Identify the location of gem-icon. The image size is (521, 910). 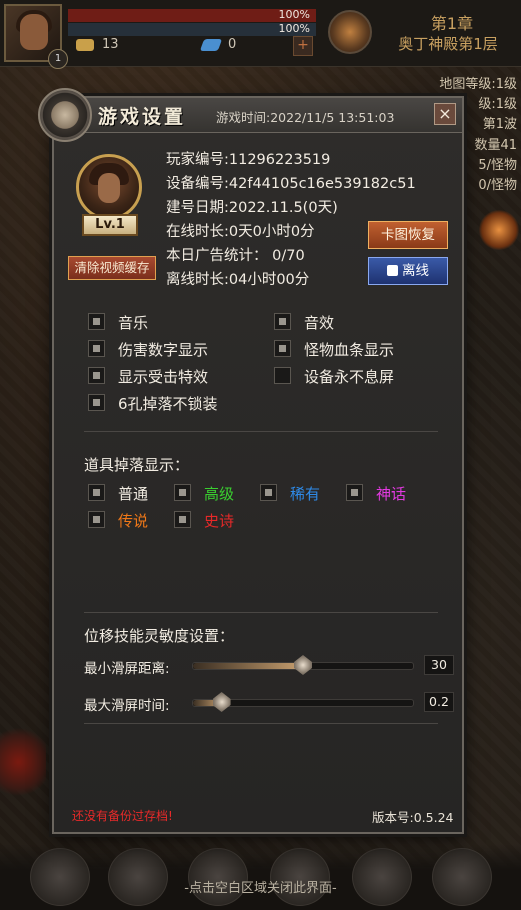
(211, 44).